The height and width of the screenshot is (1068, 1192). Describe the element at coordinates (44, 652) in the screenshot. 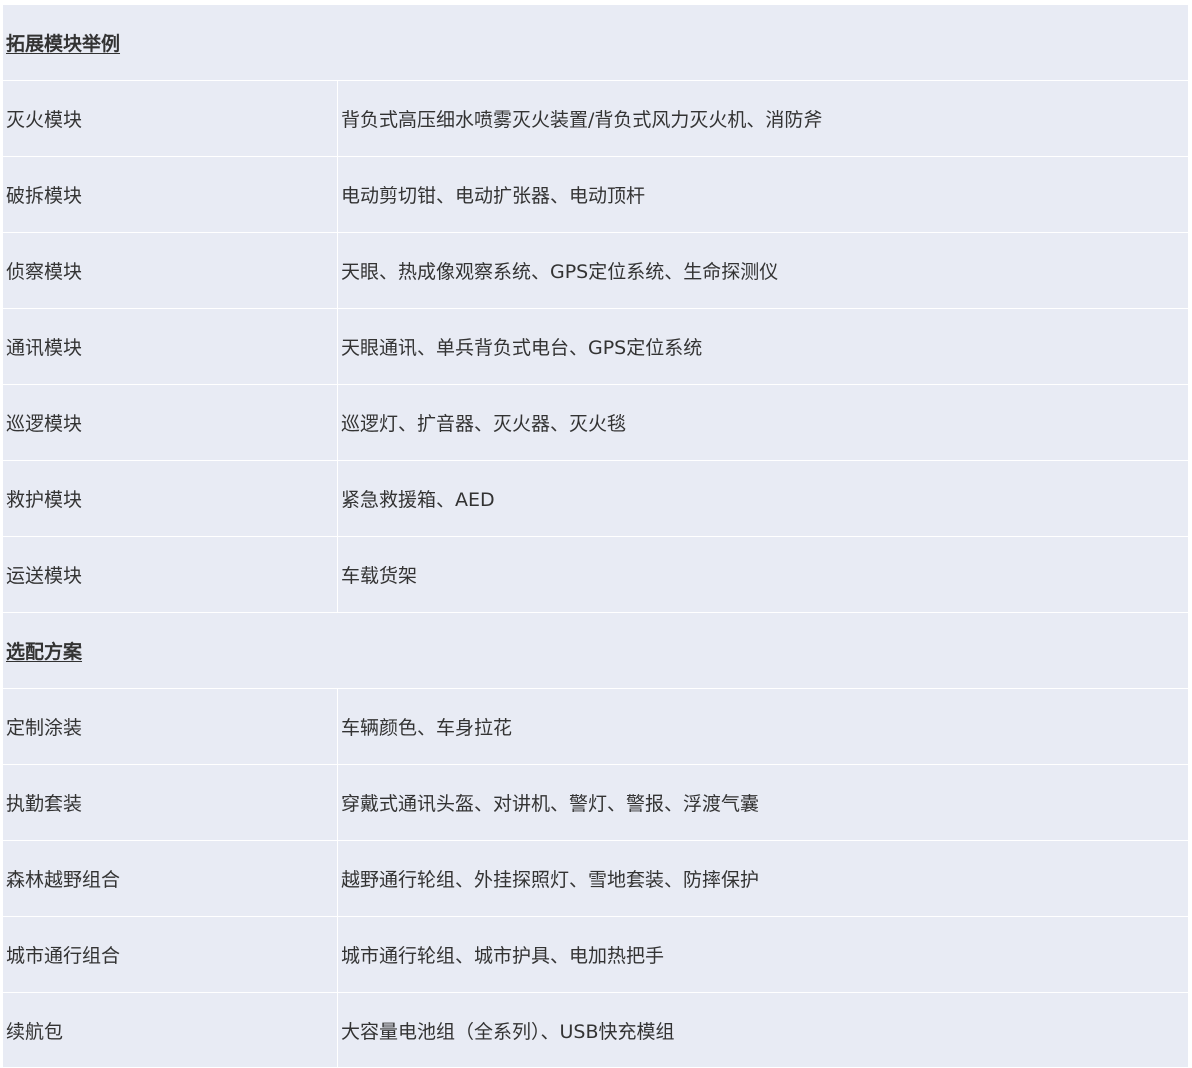

I see `section-title: 选配方案` at that location.